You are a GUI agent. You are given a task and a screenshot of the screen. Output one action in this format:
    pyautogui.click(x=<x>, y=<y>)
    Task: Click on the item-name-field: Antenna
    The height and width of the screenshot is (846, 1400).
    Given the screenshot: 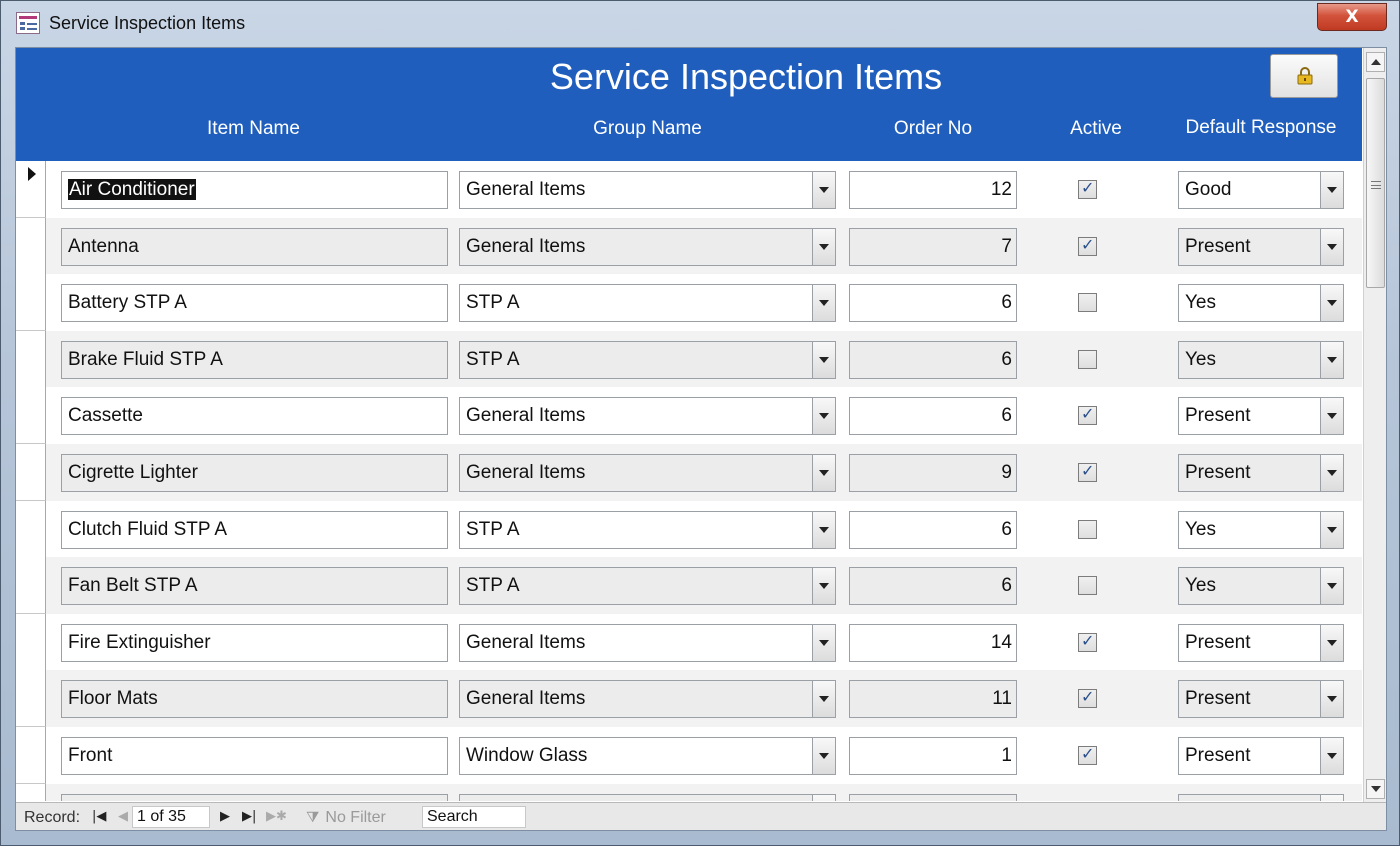 What is the action you would take?
    pyautogui.click(x=254, y=247)
    